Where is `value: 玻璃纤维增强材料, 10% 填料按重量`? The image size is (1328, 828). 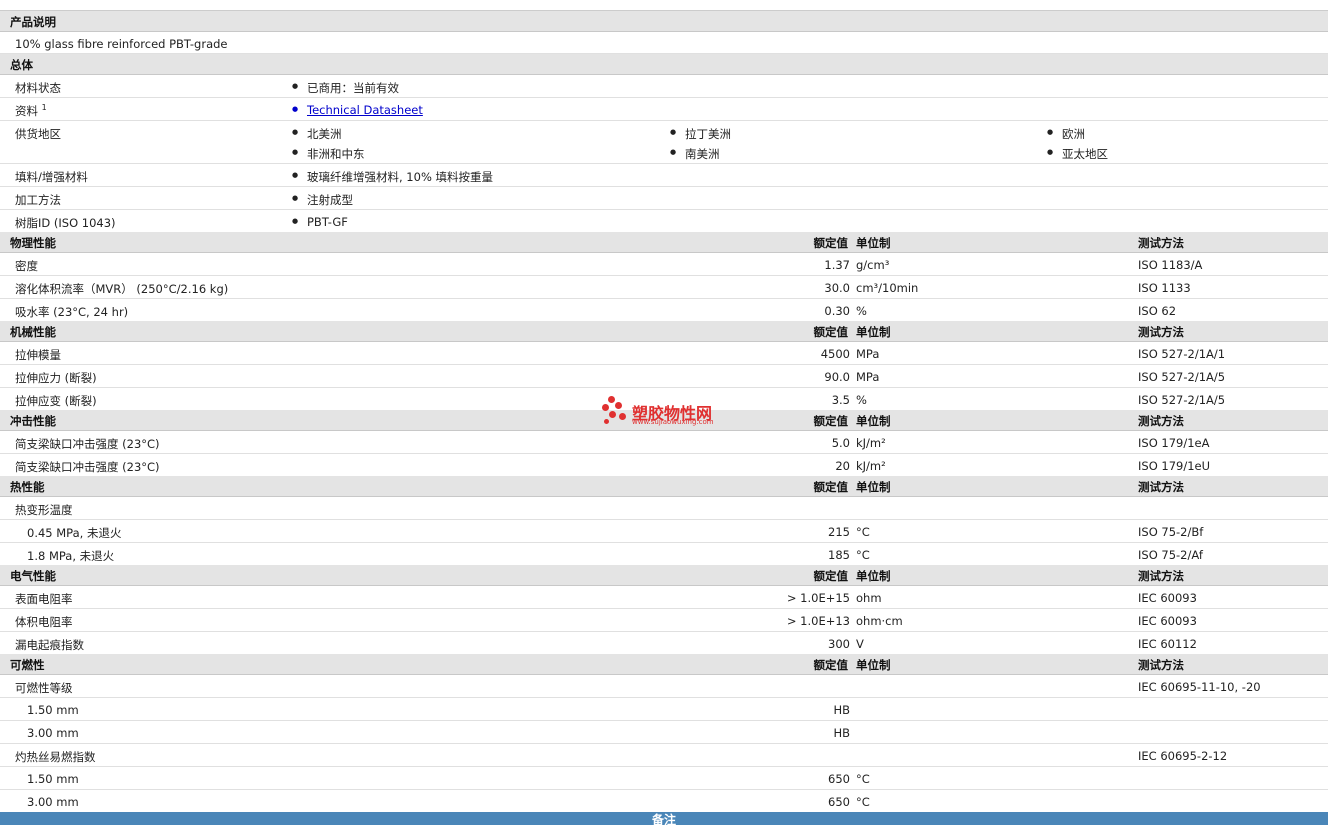 value: 玻璃纤维增强材料, 10% 填料按重量 is located at coordinates (392, 177).